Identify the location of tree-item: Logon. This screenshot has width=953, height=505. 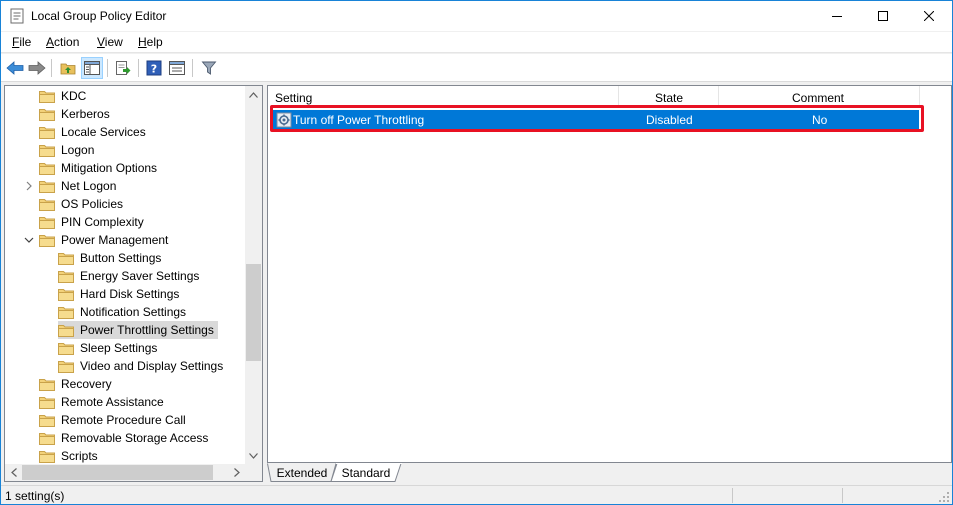
(68, 150).